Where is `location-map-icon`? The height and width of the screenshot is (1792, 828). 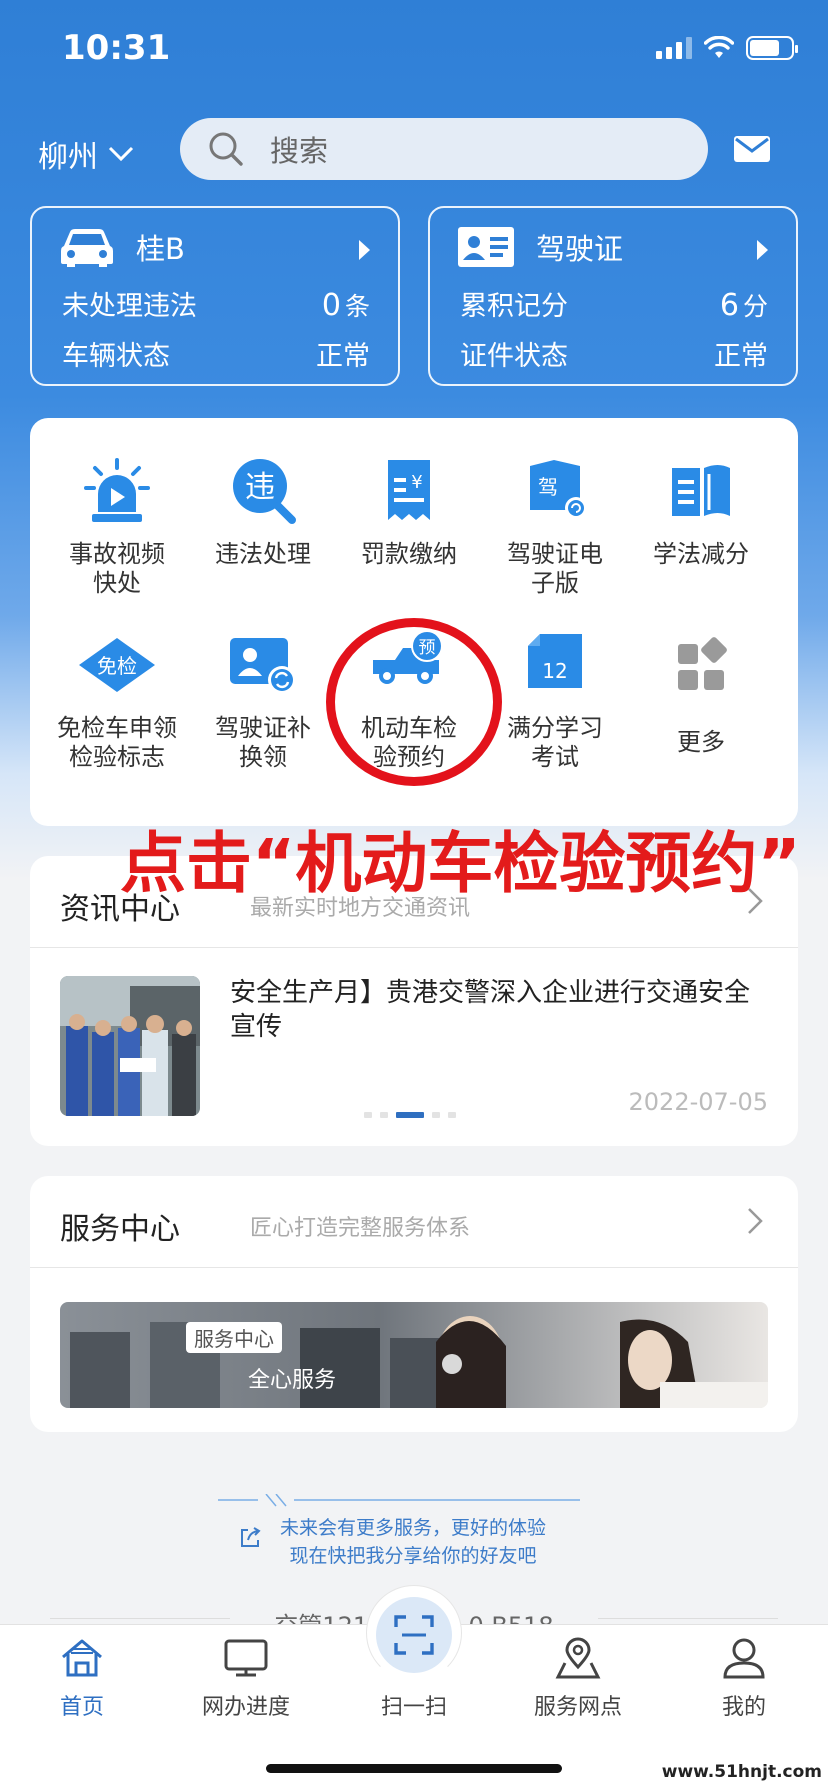
location-map-icon is located at coordinates (578, 1658).